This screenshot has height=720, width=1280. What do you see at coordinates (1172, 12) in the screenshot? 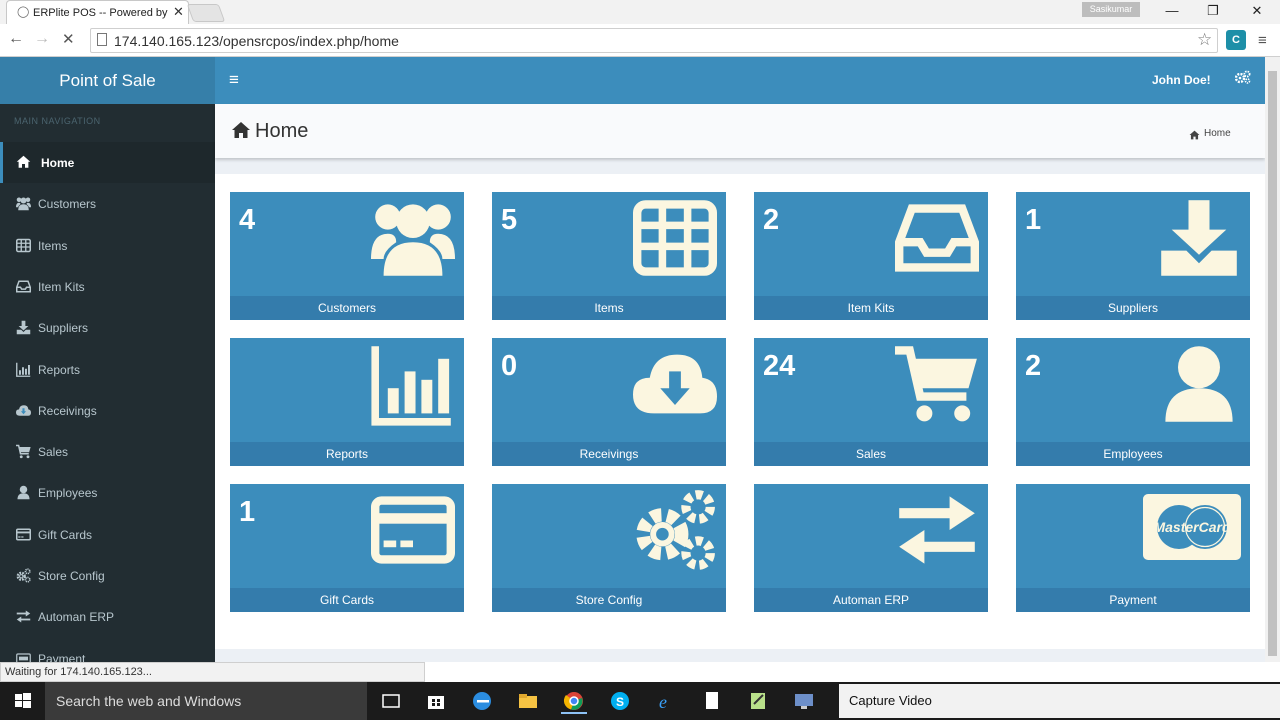
I see `minimize-button: —` at bounding box center [1172, 12].